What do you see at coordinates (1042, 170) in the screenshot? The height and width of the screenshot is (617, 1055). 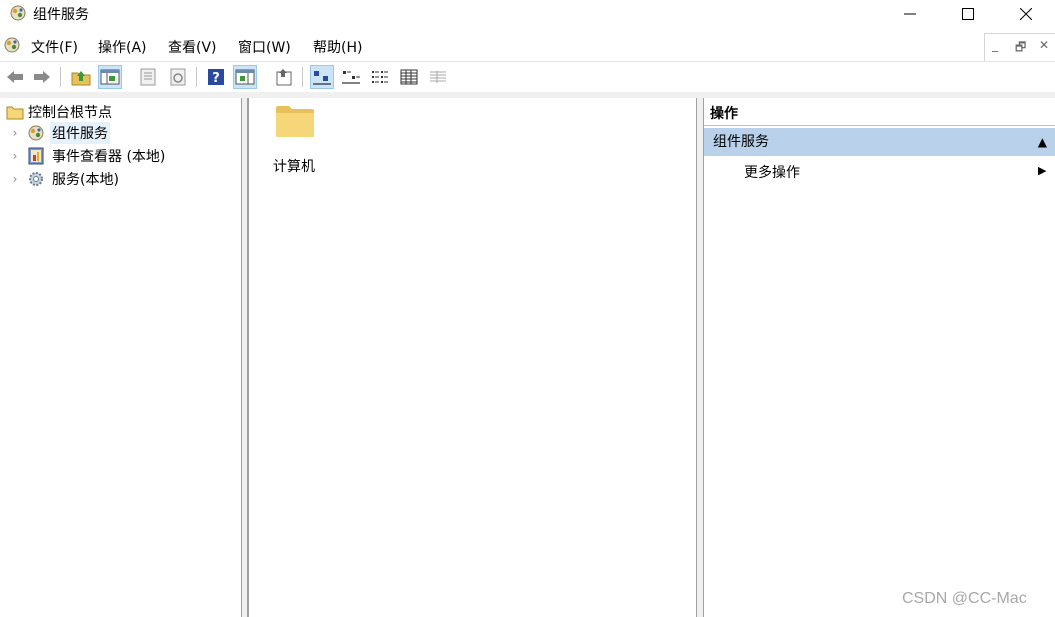 I see `submenu-arrow-icon: ▶` at bounding box center [1042, 170].